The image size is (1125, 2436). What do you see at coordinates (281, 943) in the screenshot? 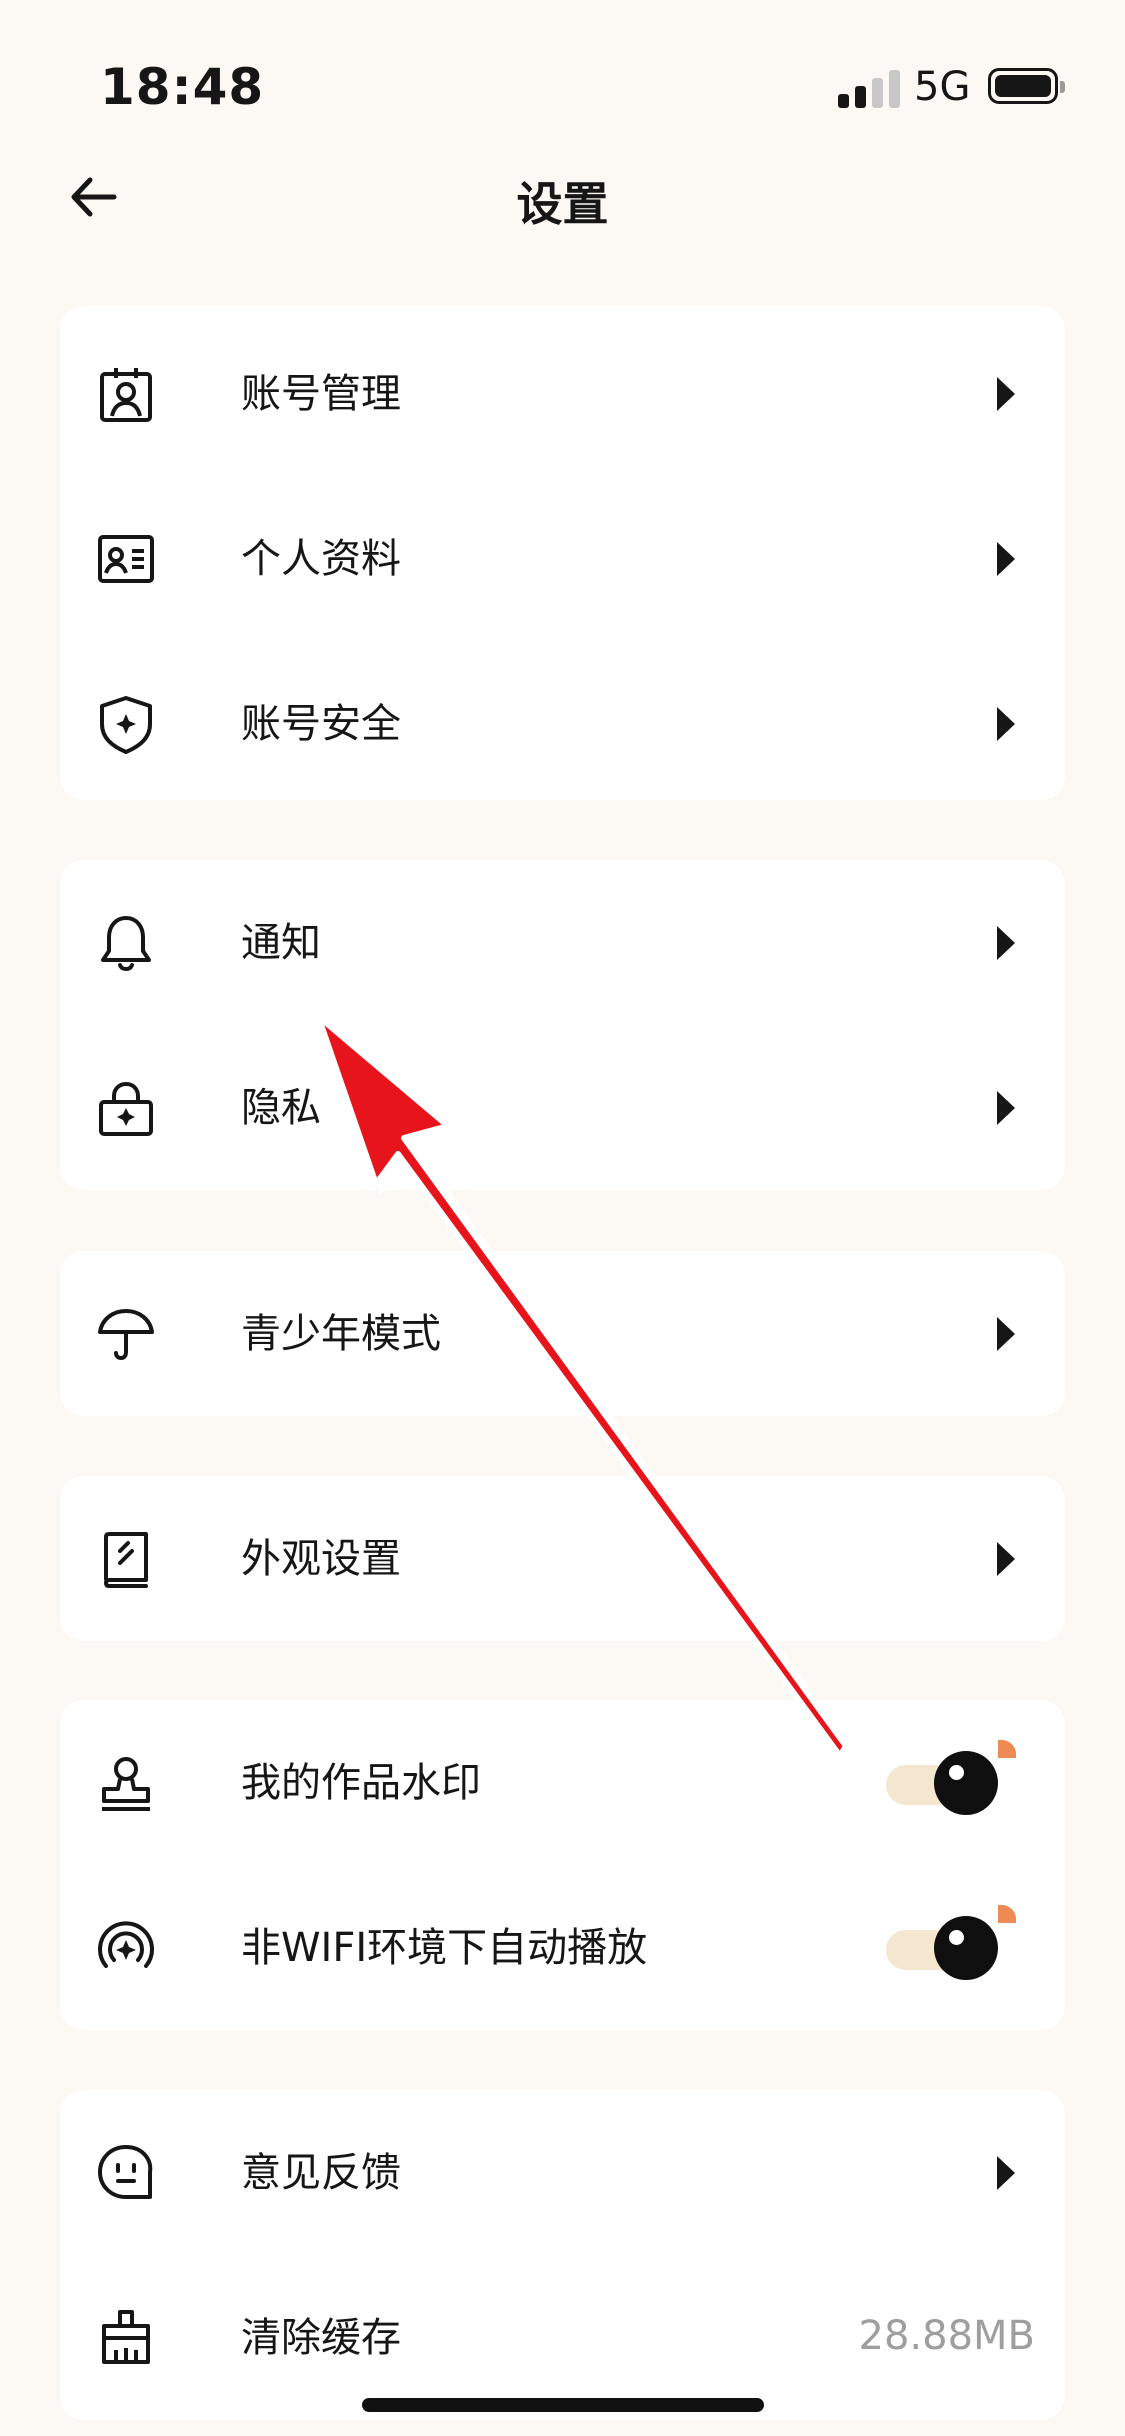
I see `settings-item-label: 通知` at bounding box center [281, 943].